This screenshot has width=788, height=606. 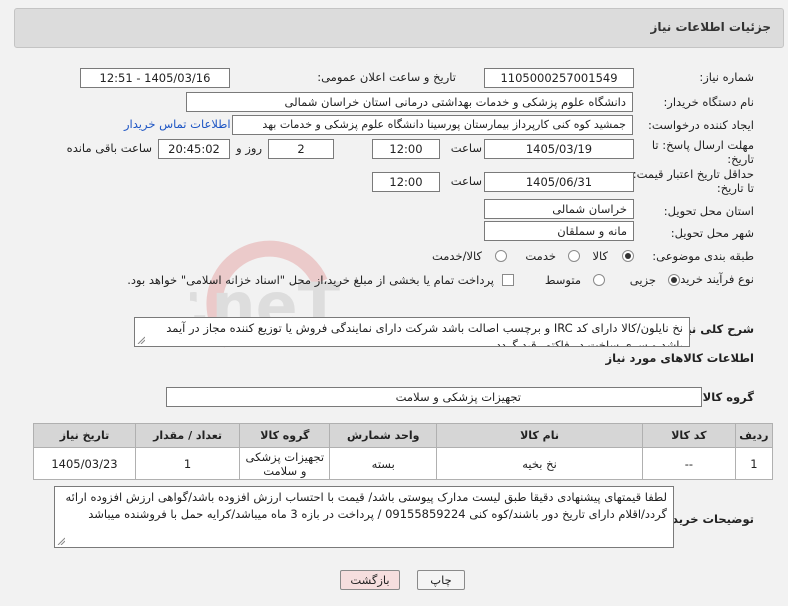 What do you see at coordinates (600, 256) in the screenshot?
I see `category-option-goods: کالا` at bounding box center [600, 256].